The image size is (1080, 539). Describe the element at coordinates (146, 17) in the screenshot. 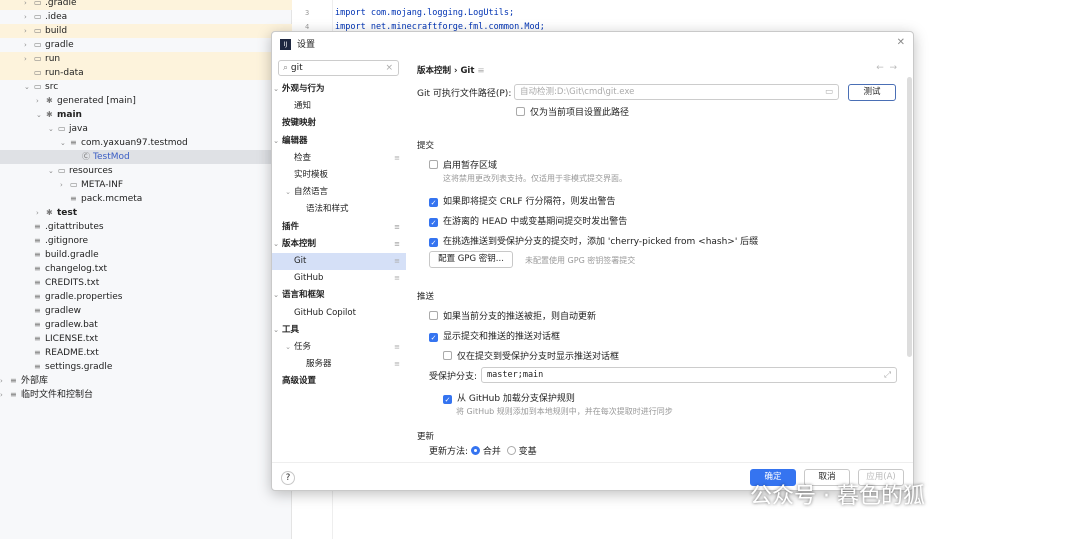

I see `tree-item: › ▭ .idea` at that location.